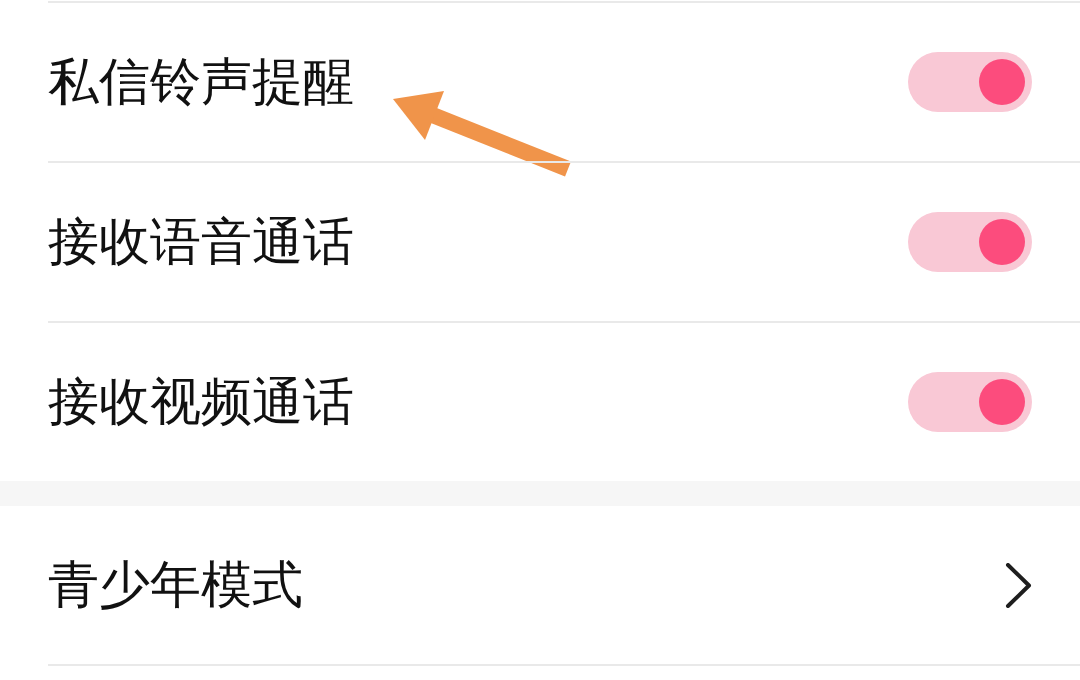 The width and height of the screenshot is (1080, 680). What do you see at coordinates (1018, 585) in the screenshot?
I see `chevron-right-icon` at bounding box center [1018, 585].